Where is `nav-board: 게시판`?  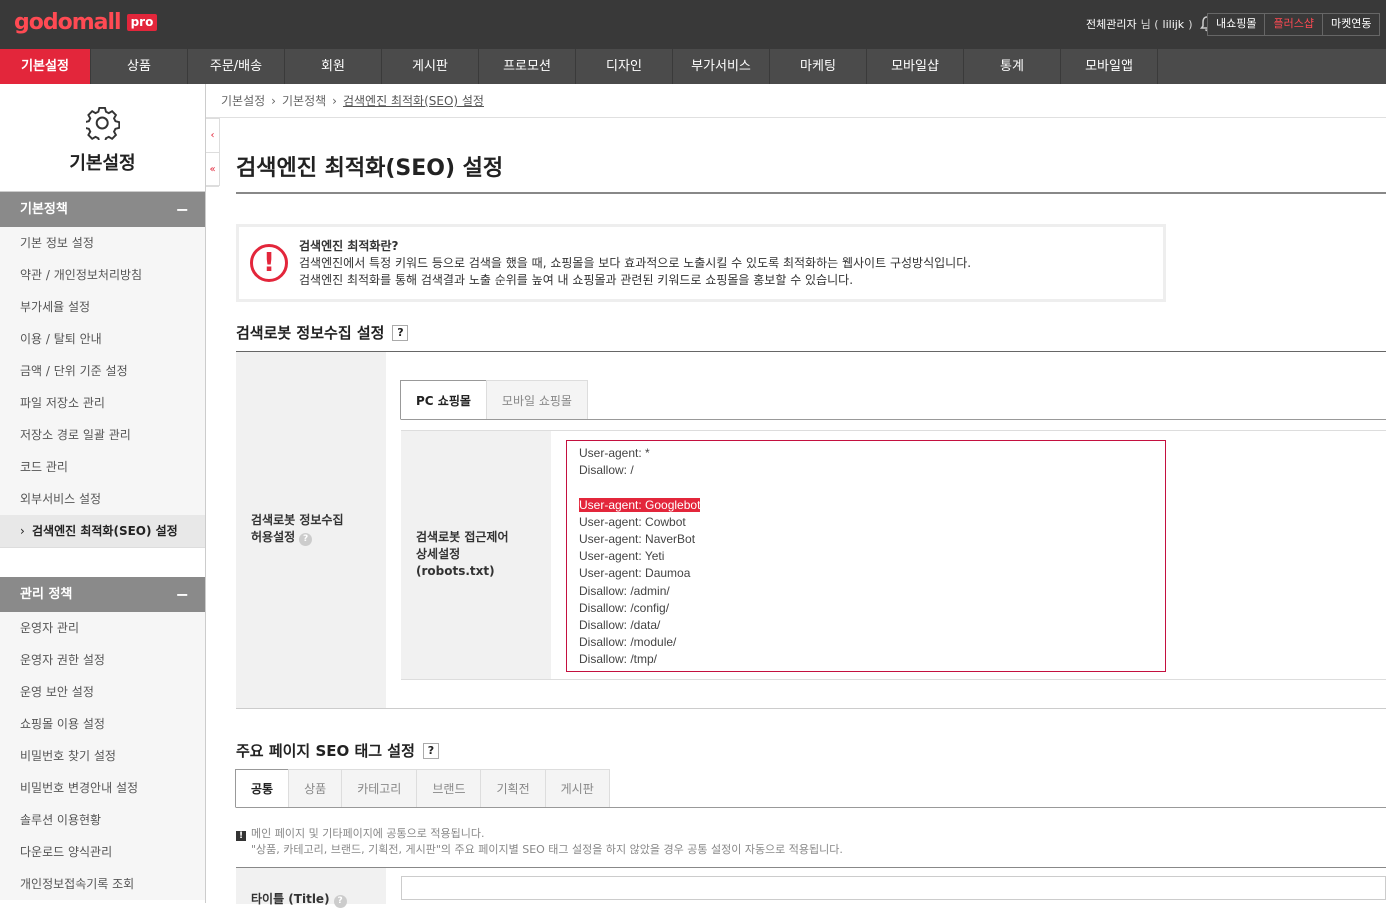 nav-board: 게시판 is located at coordinates (430, 66).